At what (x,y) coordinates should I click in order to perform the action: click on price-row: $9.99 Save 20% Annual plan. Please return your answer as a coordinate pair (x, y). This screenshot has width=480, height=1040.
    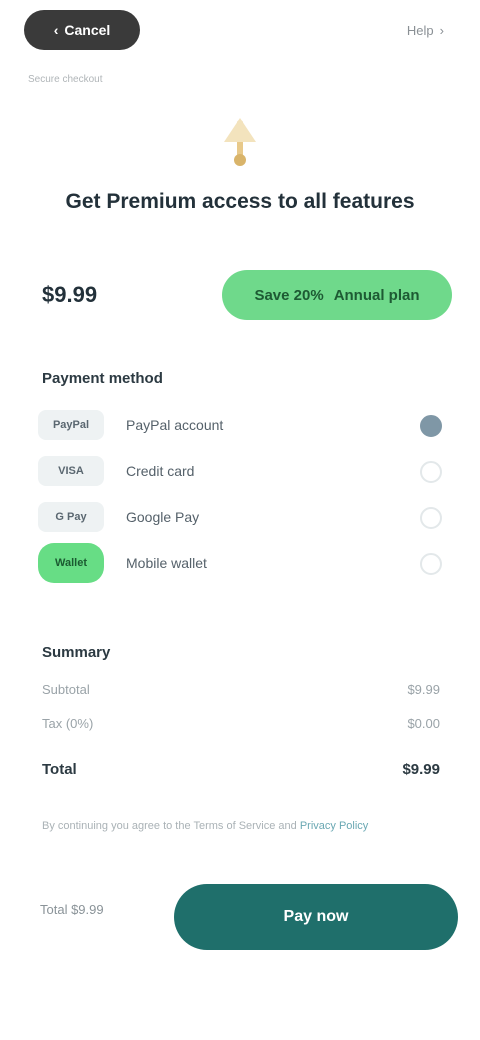
    Looking at the image, I should click on (242, 296).